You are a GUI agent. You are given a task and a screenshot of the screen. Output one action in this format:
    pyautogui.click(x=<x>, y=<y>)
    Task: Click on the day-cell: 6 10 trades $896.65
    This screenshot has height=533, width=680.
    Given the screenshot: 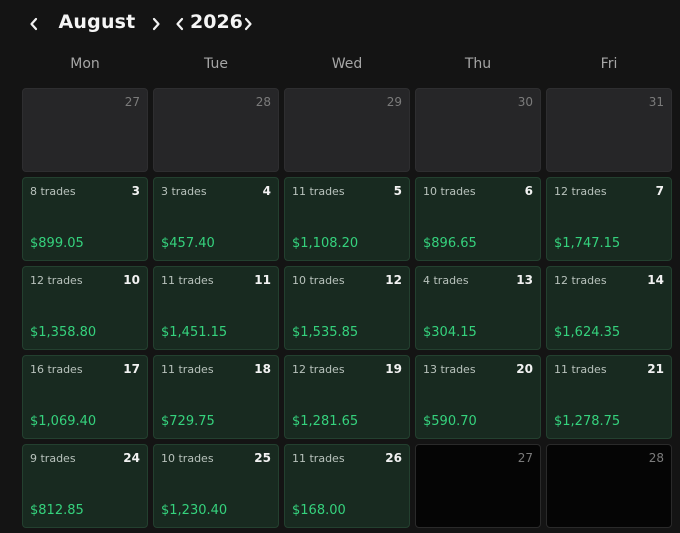 What is the action you would take?
    pyautogui.click(x=478, y=219)
    